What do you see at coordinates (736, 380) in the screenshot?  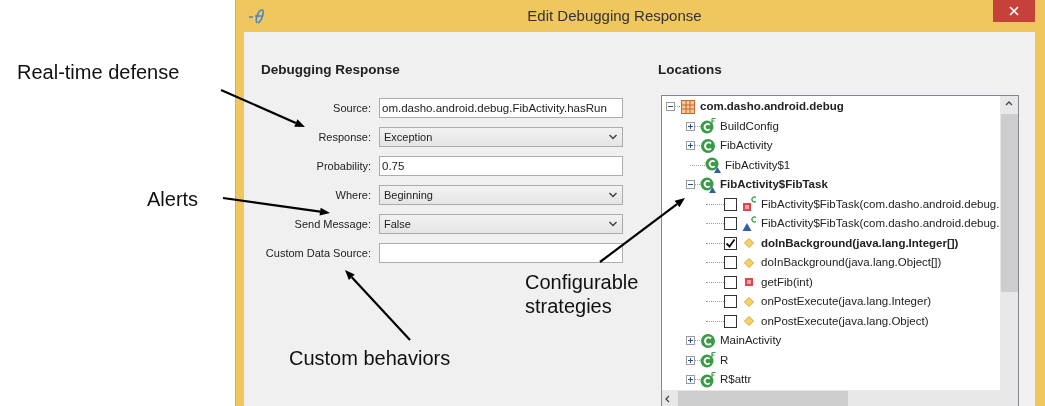 I see `tree-item: R$attr` at bounding box center [736, 380].